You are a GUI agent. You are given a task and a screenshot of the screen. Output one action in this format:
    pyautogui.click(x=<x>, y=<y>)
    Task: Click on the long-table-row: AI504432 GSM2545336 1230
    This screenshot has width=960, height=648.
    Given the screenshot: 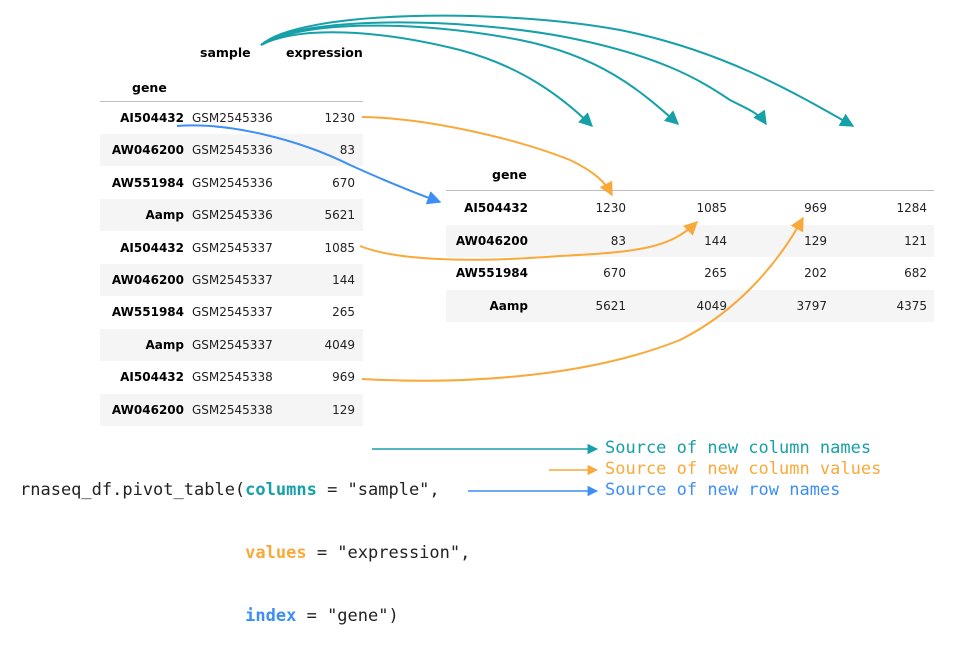 What is the action you would take?
    pyautogui.click(x=231, y=118)
    